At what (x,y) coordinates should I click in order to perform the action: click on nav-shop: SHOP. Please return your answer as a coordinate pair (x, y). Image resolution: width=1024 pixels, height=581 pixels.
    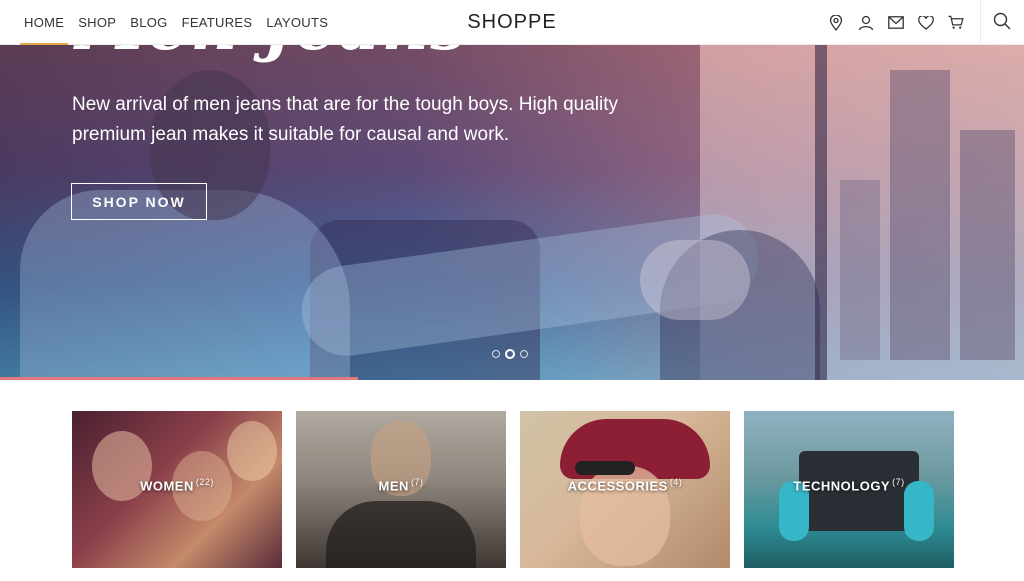
    Looking at the image, I should click on (97, 22).